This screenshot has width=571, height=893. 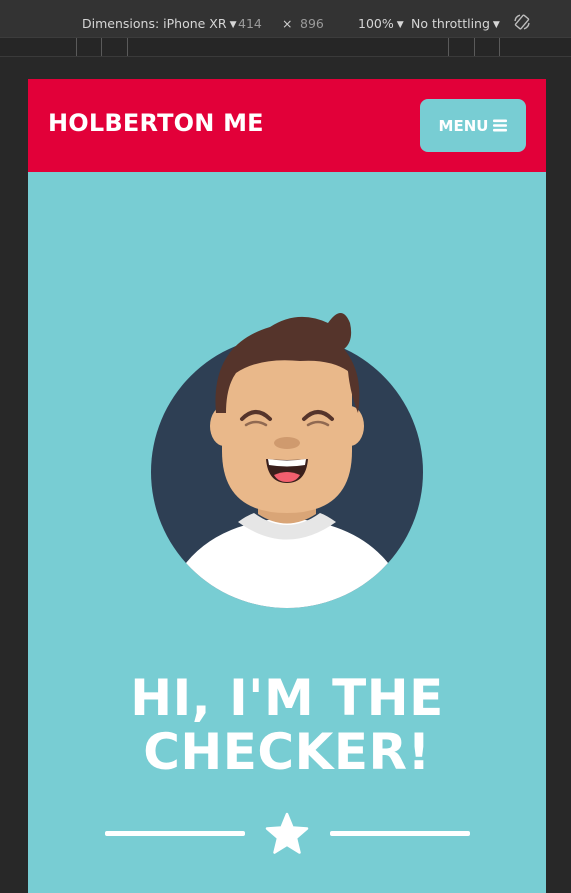 I want to click on menu-label: MENU, so click(x=463, y=125).